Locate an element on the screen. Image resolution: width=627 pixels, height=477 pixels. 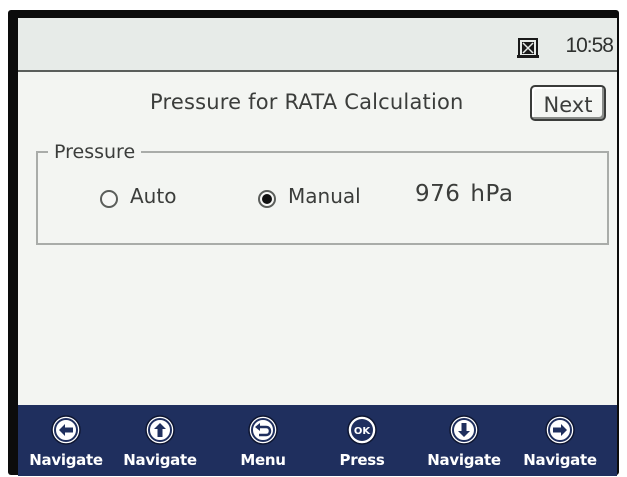
auto-radio is located at coordinates (109, 199).